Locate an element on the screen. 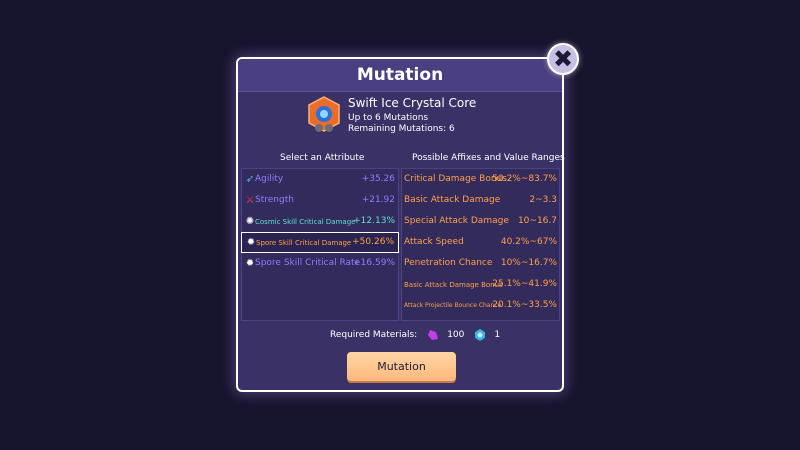 The image size is (800, 450). affix-row: Special Attack Damage 10~16.7 is located at coordinates (481, 222).